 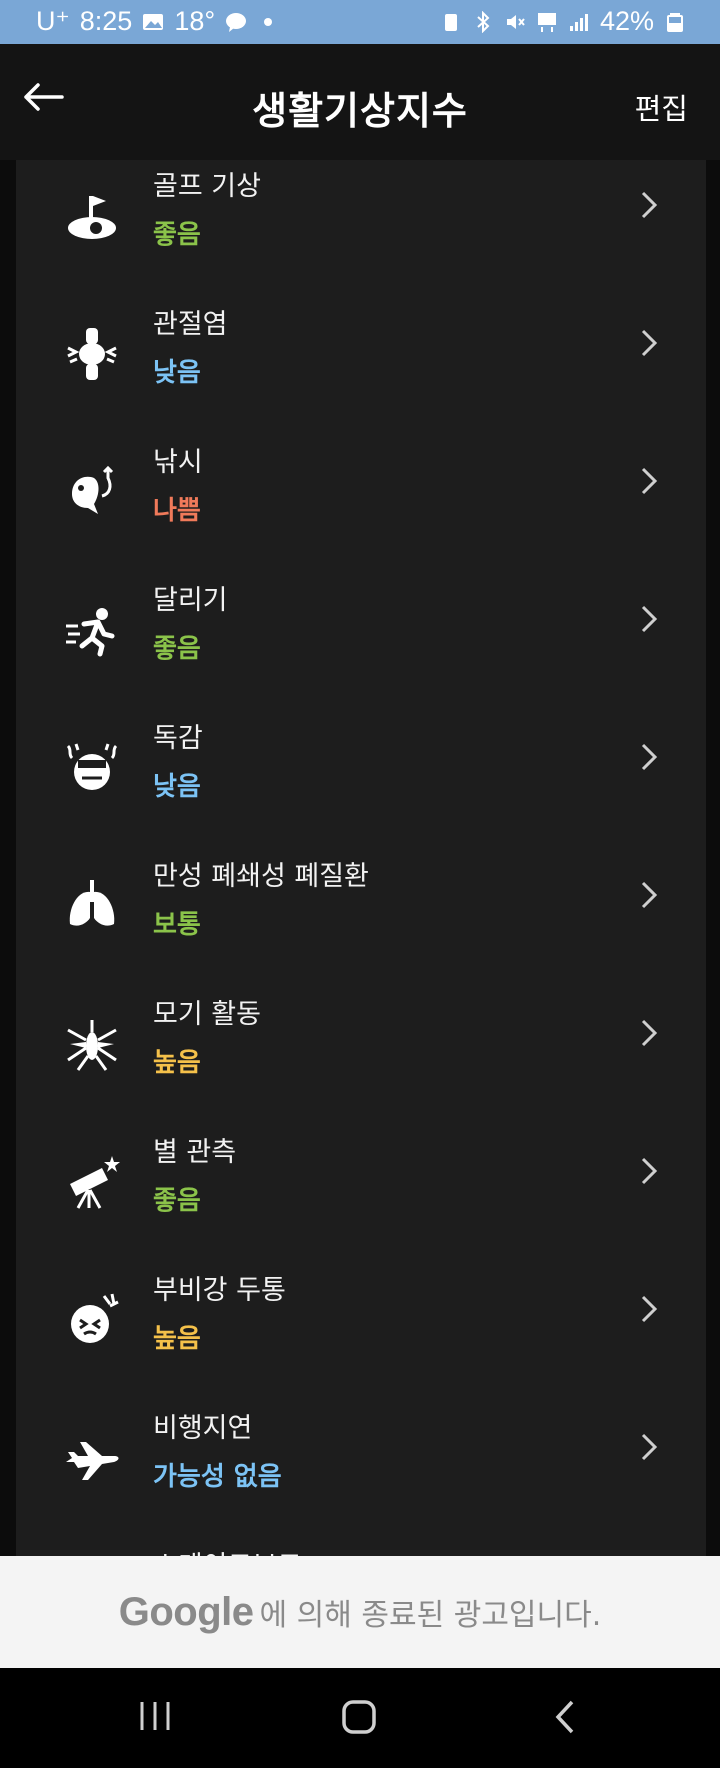 What do you see at coordinates (53, 21) in the screenshot?
I see `carrier-label: U⁺` at bounding box center [53, 21].